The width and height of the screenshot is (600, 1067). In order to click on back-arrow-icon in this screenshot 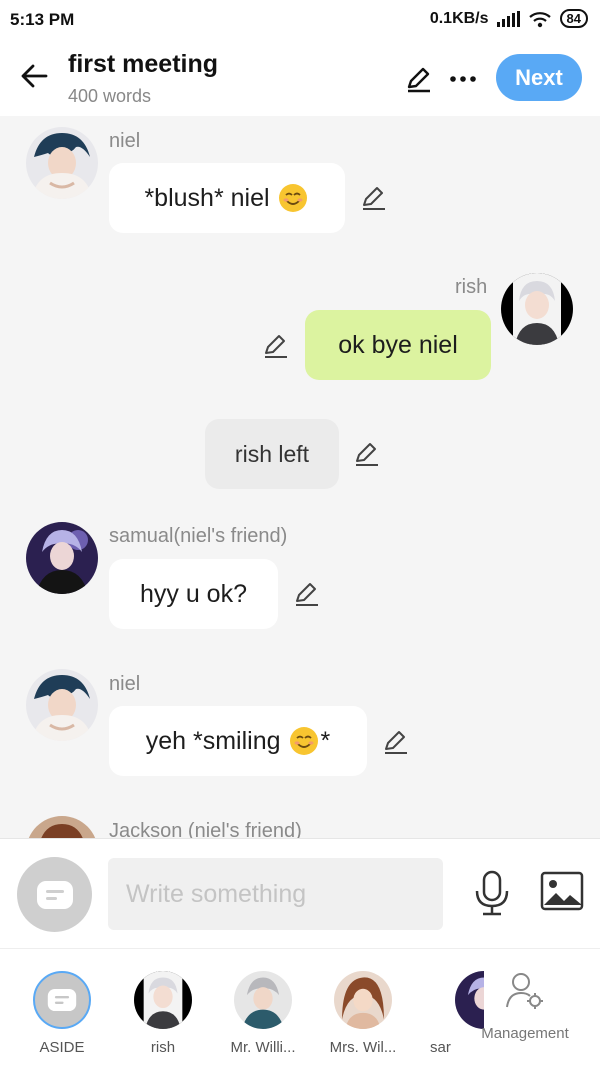, I will do `click(34, 76)`.